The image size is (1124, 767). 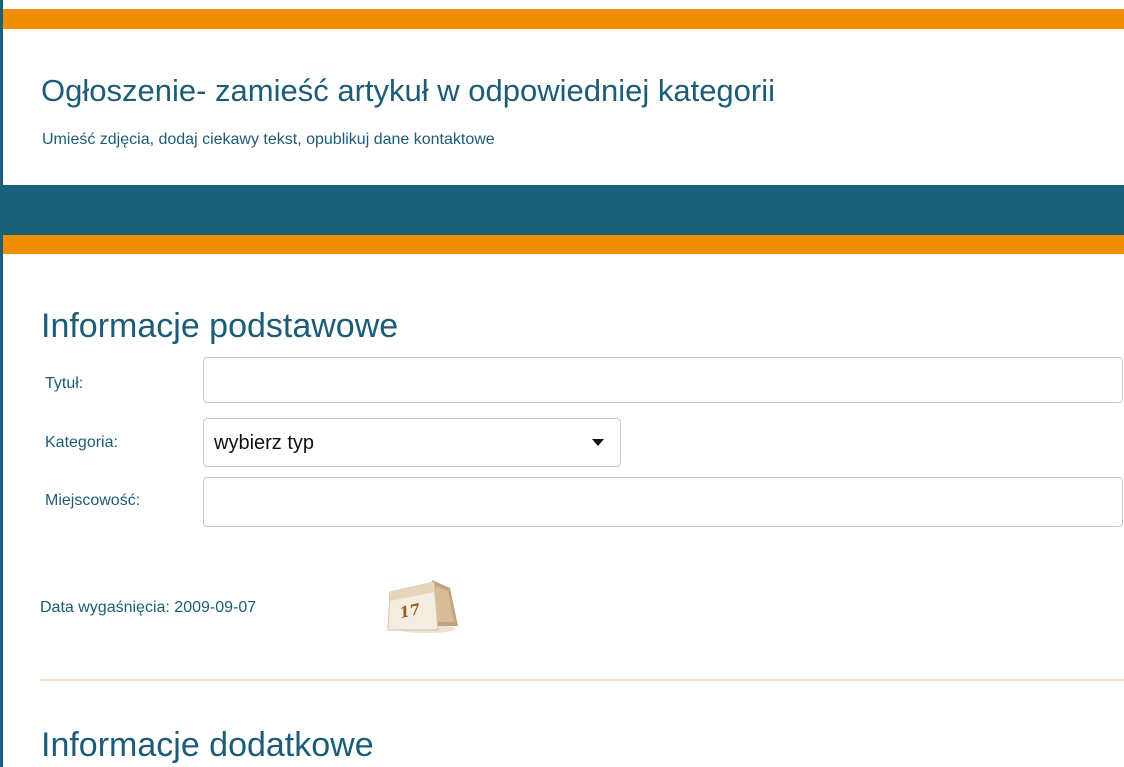 What do you see at coordinates (1, 383) in the screenshot?
I see `left-border` at bounding box center [1, 383].